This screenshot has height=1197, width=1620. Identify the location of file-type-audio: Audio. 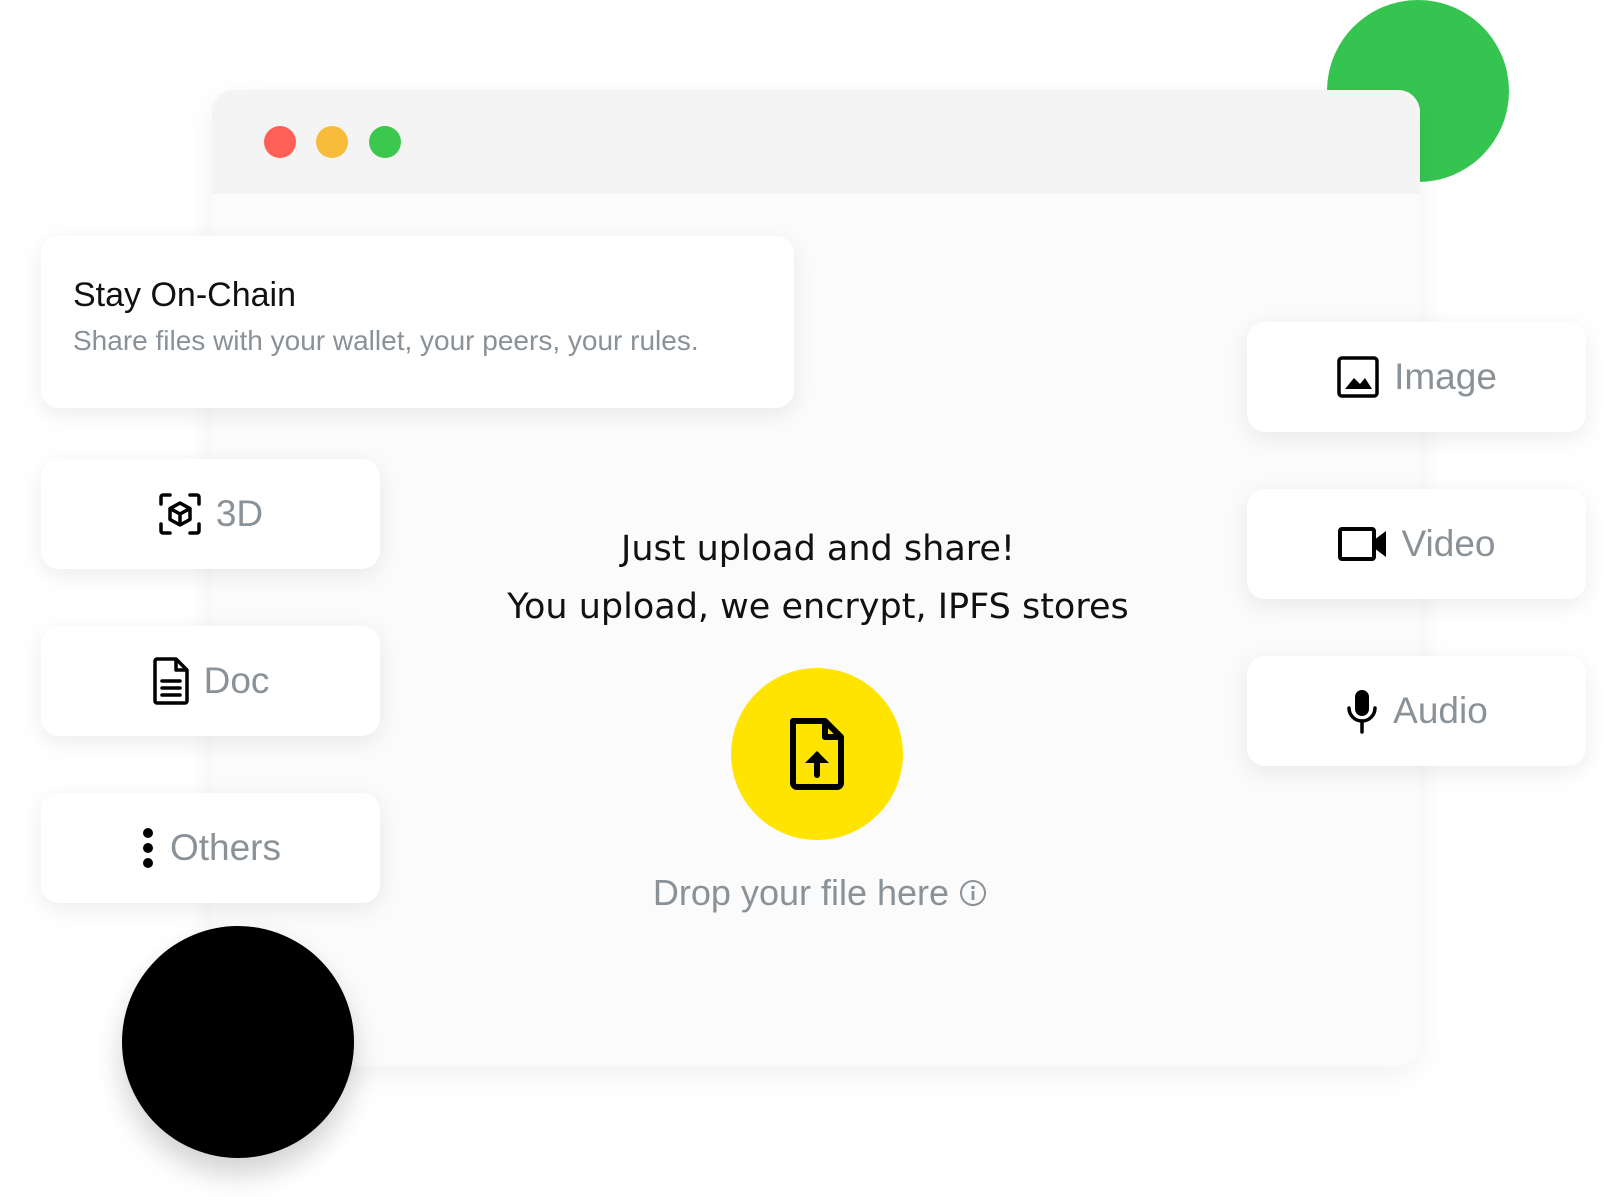
(1416, 711).